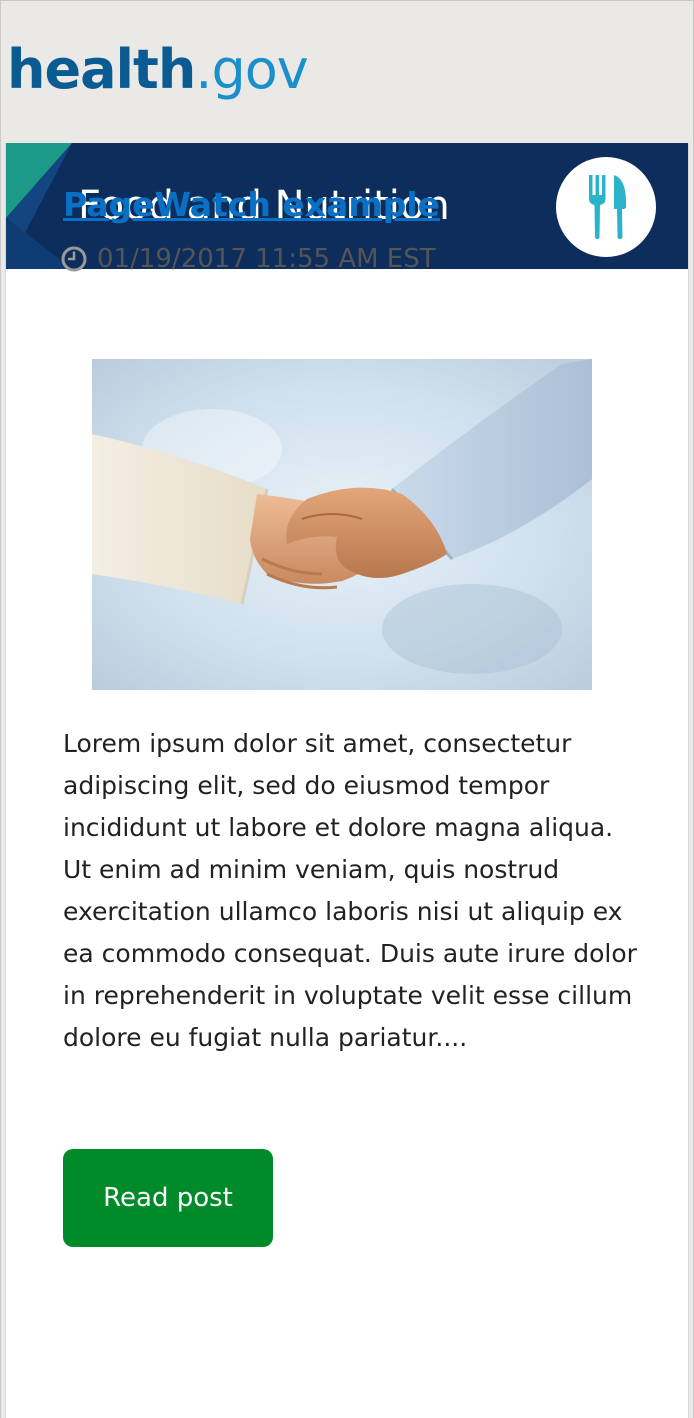  What do you see at coordinates (74, 259) in the screenshot?
I see `clock-icon` at bounding box center [74, 259].